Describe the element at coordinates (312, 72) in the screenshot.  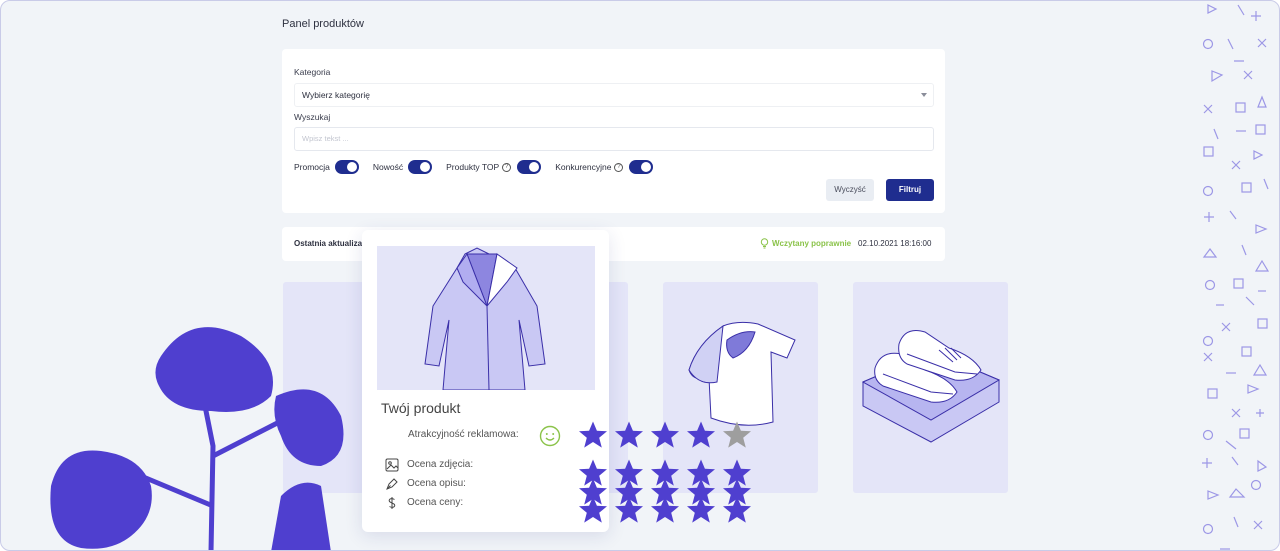
I see `category-label: Kategoria` at that location.